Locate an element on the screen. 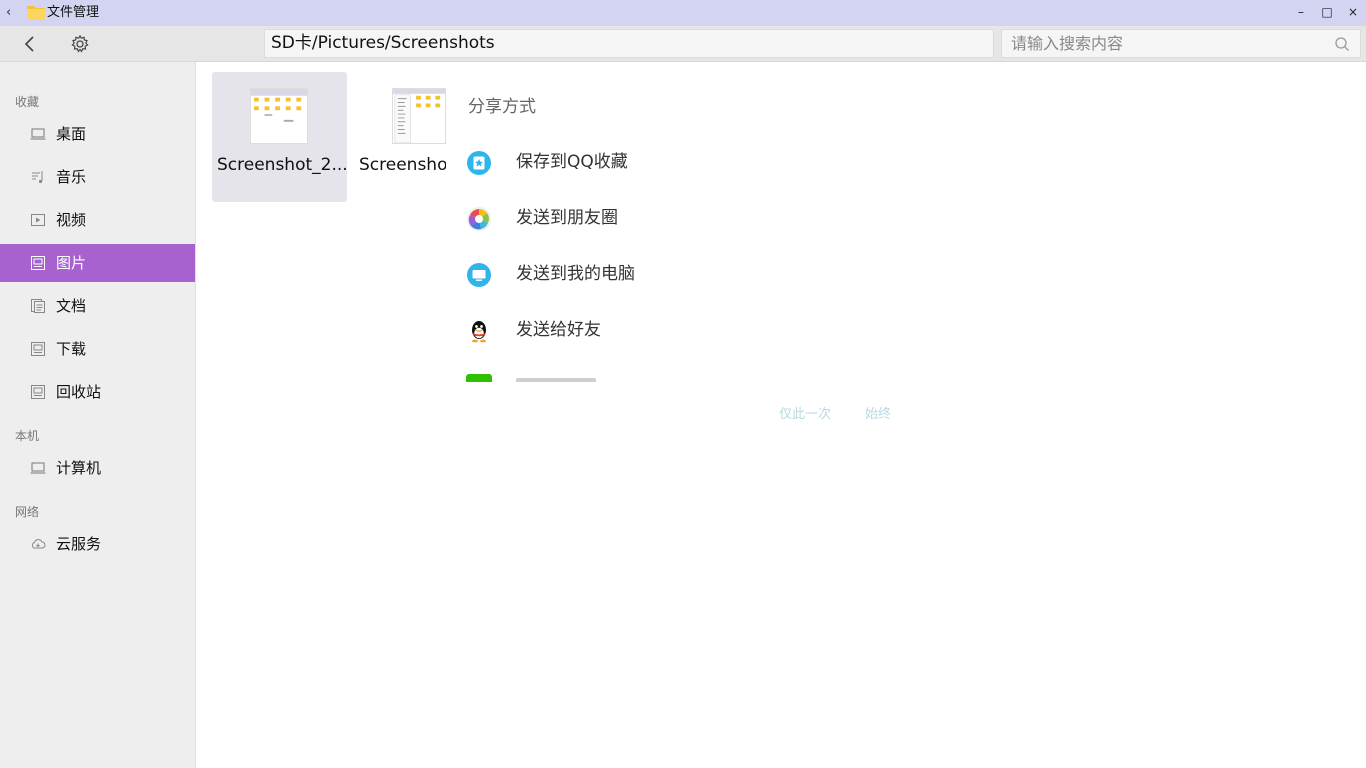 Image resolution: width=1366 pixels, height=768 pixels. qq-friend-icon is located at coordinates (479, 332).